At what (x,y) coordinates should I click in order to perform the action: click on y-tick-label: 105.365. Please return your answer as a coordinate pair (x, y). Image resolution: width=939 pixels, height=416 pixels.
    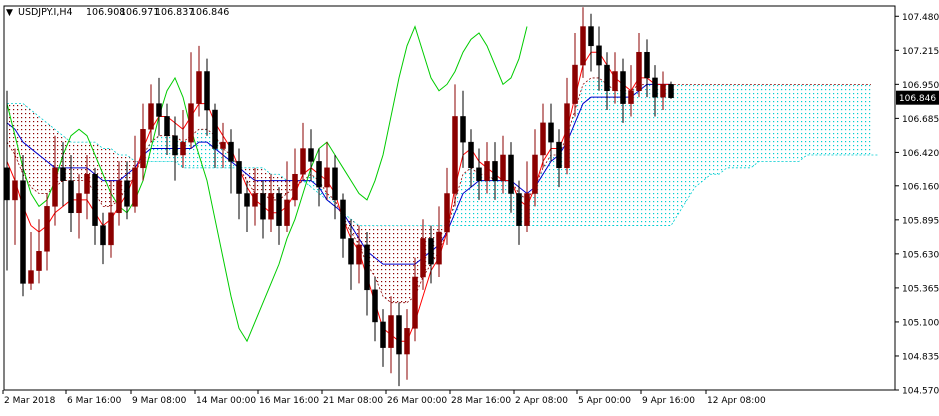
    Looking at the image, I should click on (920, 289).